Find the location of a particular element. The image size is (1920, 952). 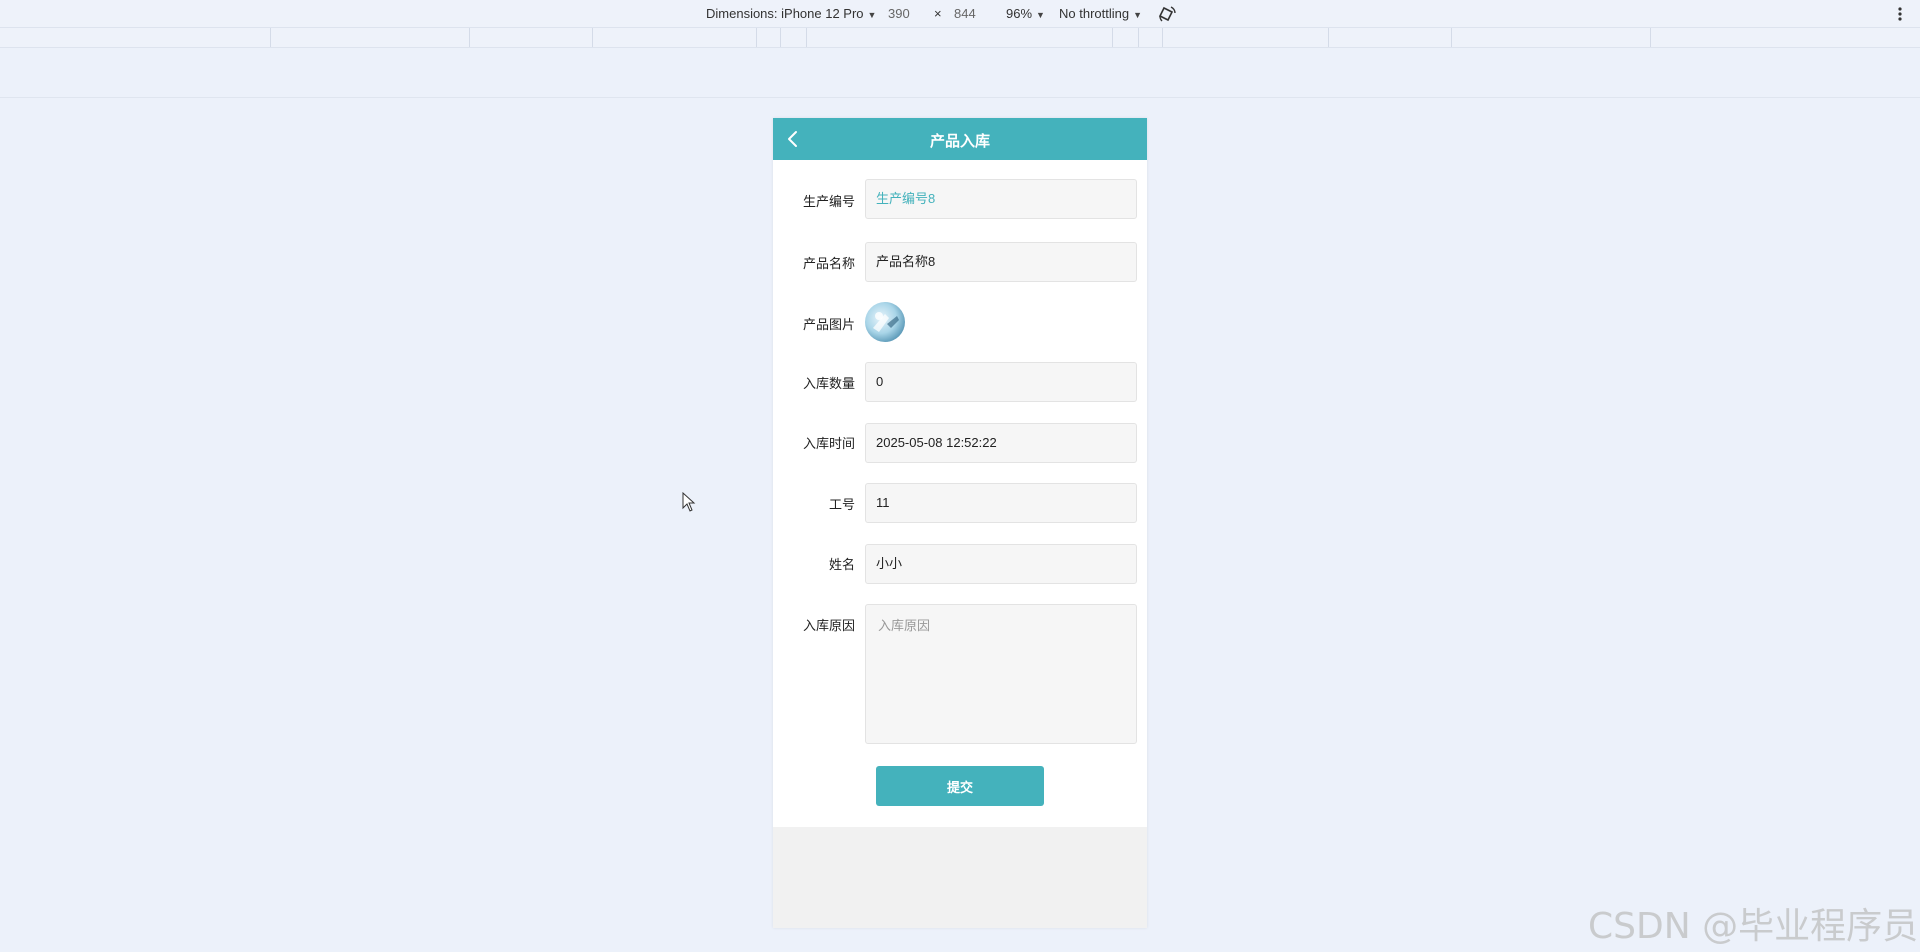

mouse-cursor-icon is located at coordinates (689, 502).